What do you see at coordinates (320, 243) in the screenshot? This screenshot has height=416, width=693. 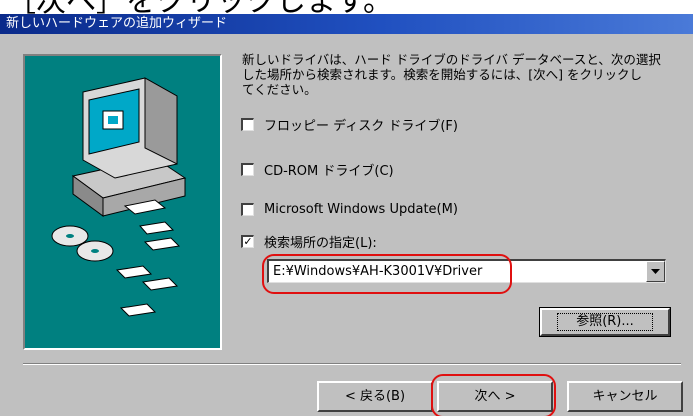 I see `search-location-label: 検索場所の指定(L):` at bounding box center [320, 243].